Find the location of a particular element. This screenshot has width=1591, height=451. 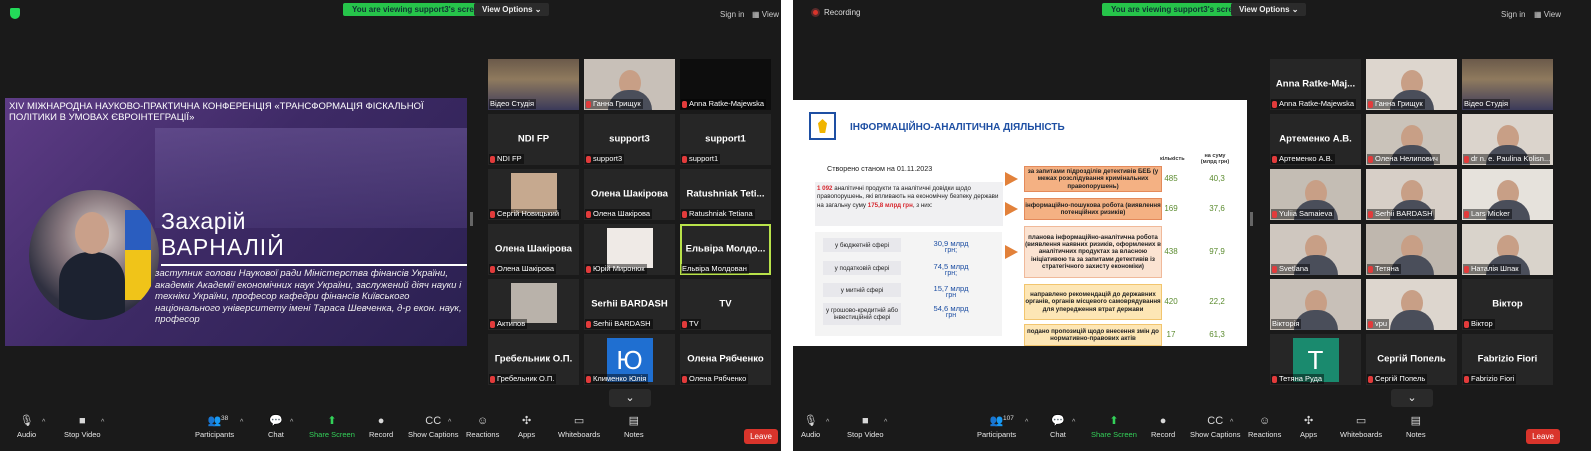

participant-name-label: Артеменко А.В. is located at coordinates (1303, 159).